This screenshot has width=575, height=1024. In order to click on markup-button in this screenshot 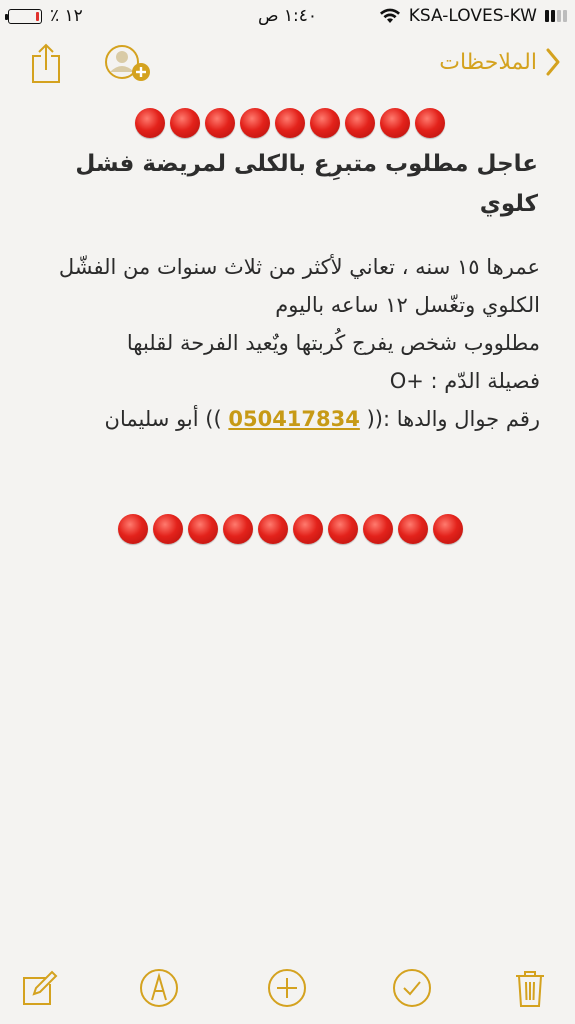, I will do `click(159, 988)`.